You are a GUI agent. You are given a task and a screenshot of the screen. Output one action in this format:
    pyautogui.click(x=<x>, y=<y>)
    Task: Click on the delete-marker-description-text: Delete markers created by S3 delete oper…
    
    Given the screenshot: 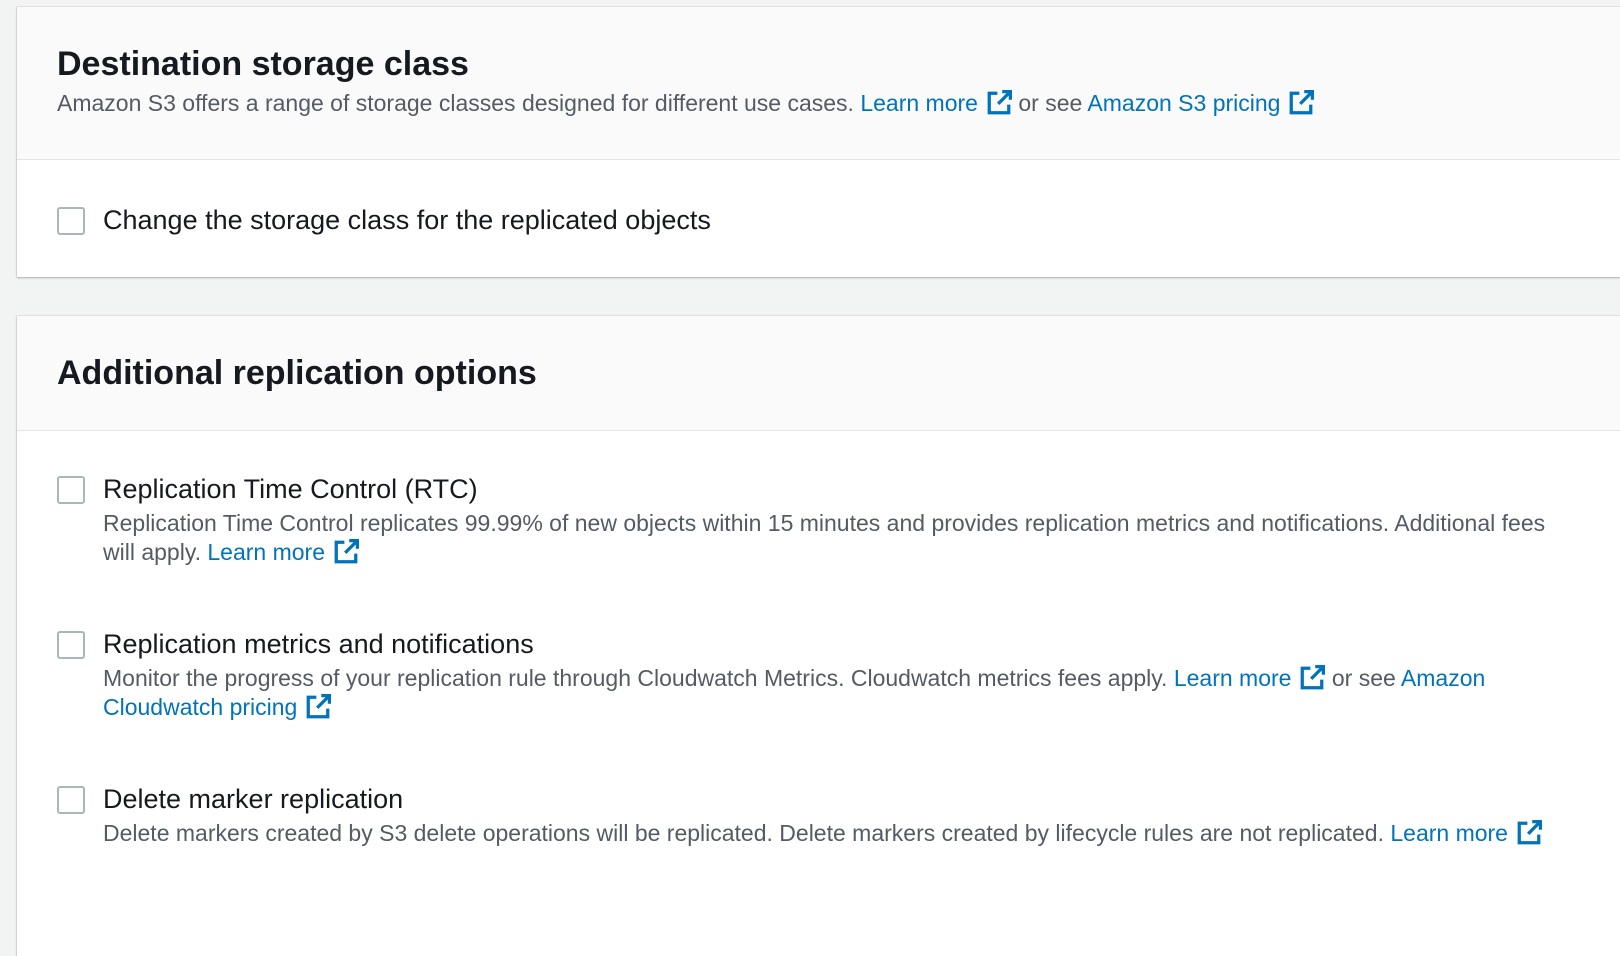 What is the action you would take?
    pyautogui.click(x=743, y=833)
    